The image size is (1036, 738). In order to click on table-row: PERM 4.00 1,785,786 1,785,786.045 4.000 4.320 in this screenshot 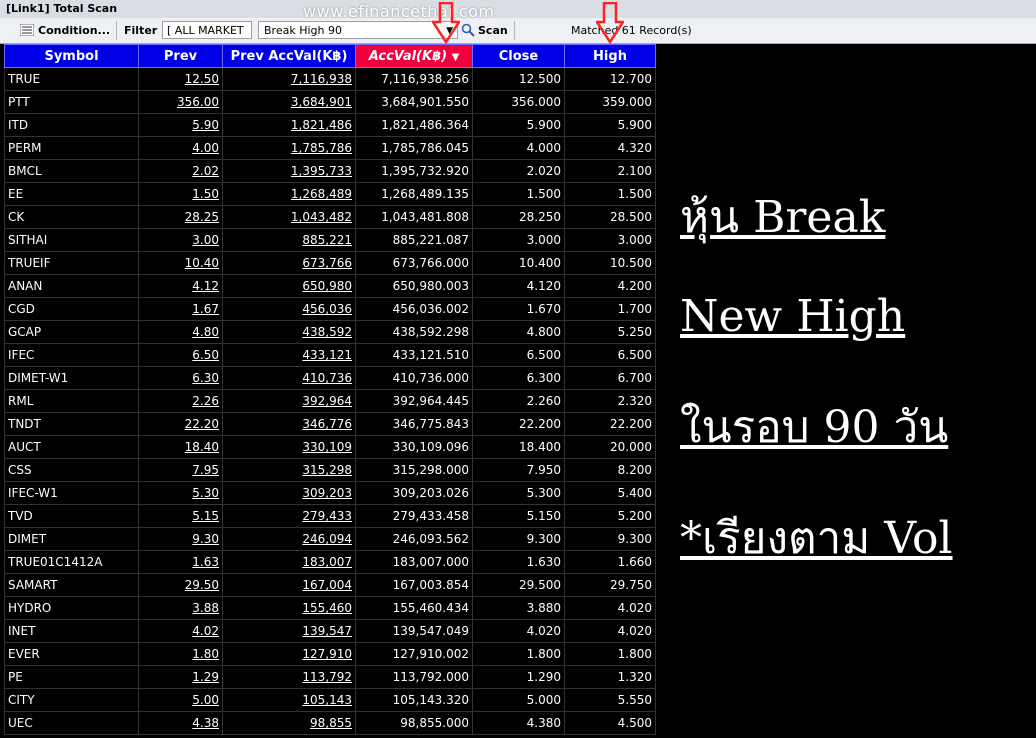, I will do `click(330, 148)`.